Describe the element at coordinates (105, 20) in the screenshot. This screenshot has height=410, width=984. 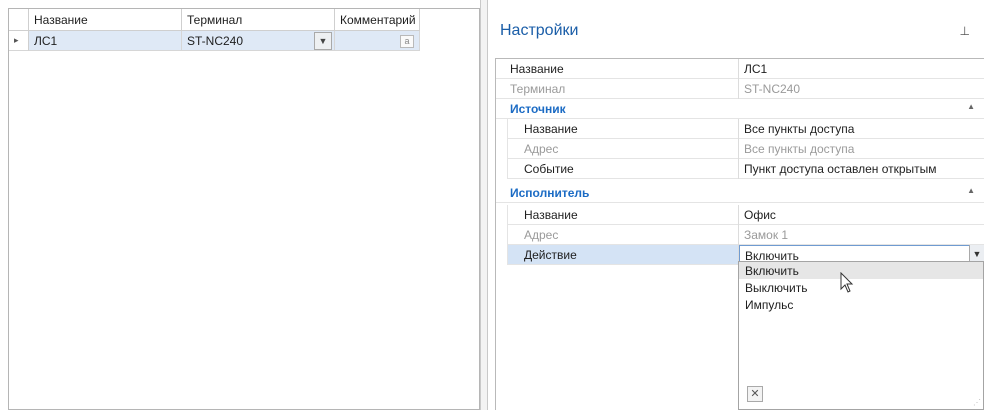
I see `column-header-name: Название` at that location.